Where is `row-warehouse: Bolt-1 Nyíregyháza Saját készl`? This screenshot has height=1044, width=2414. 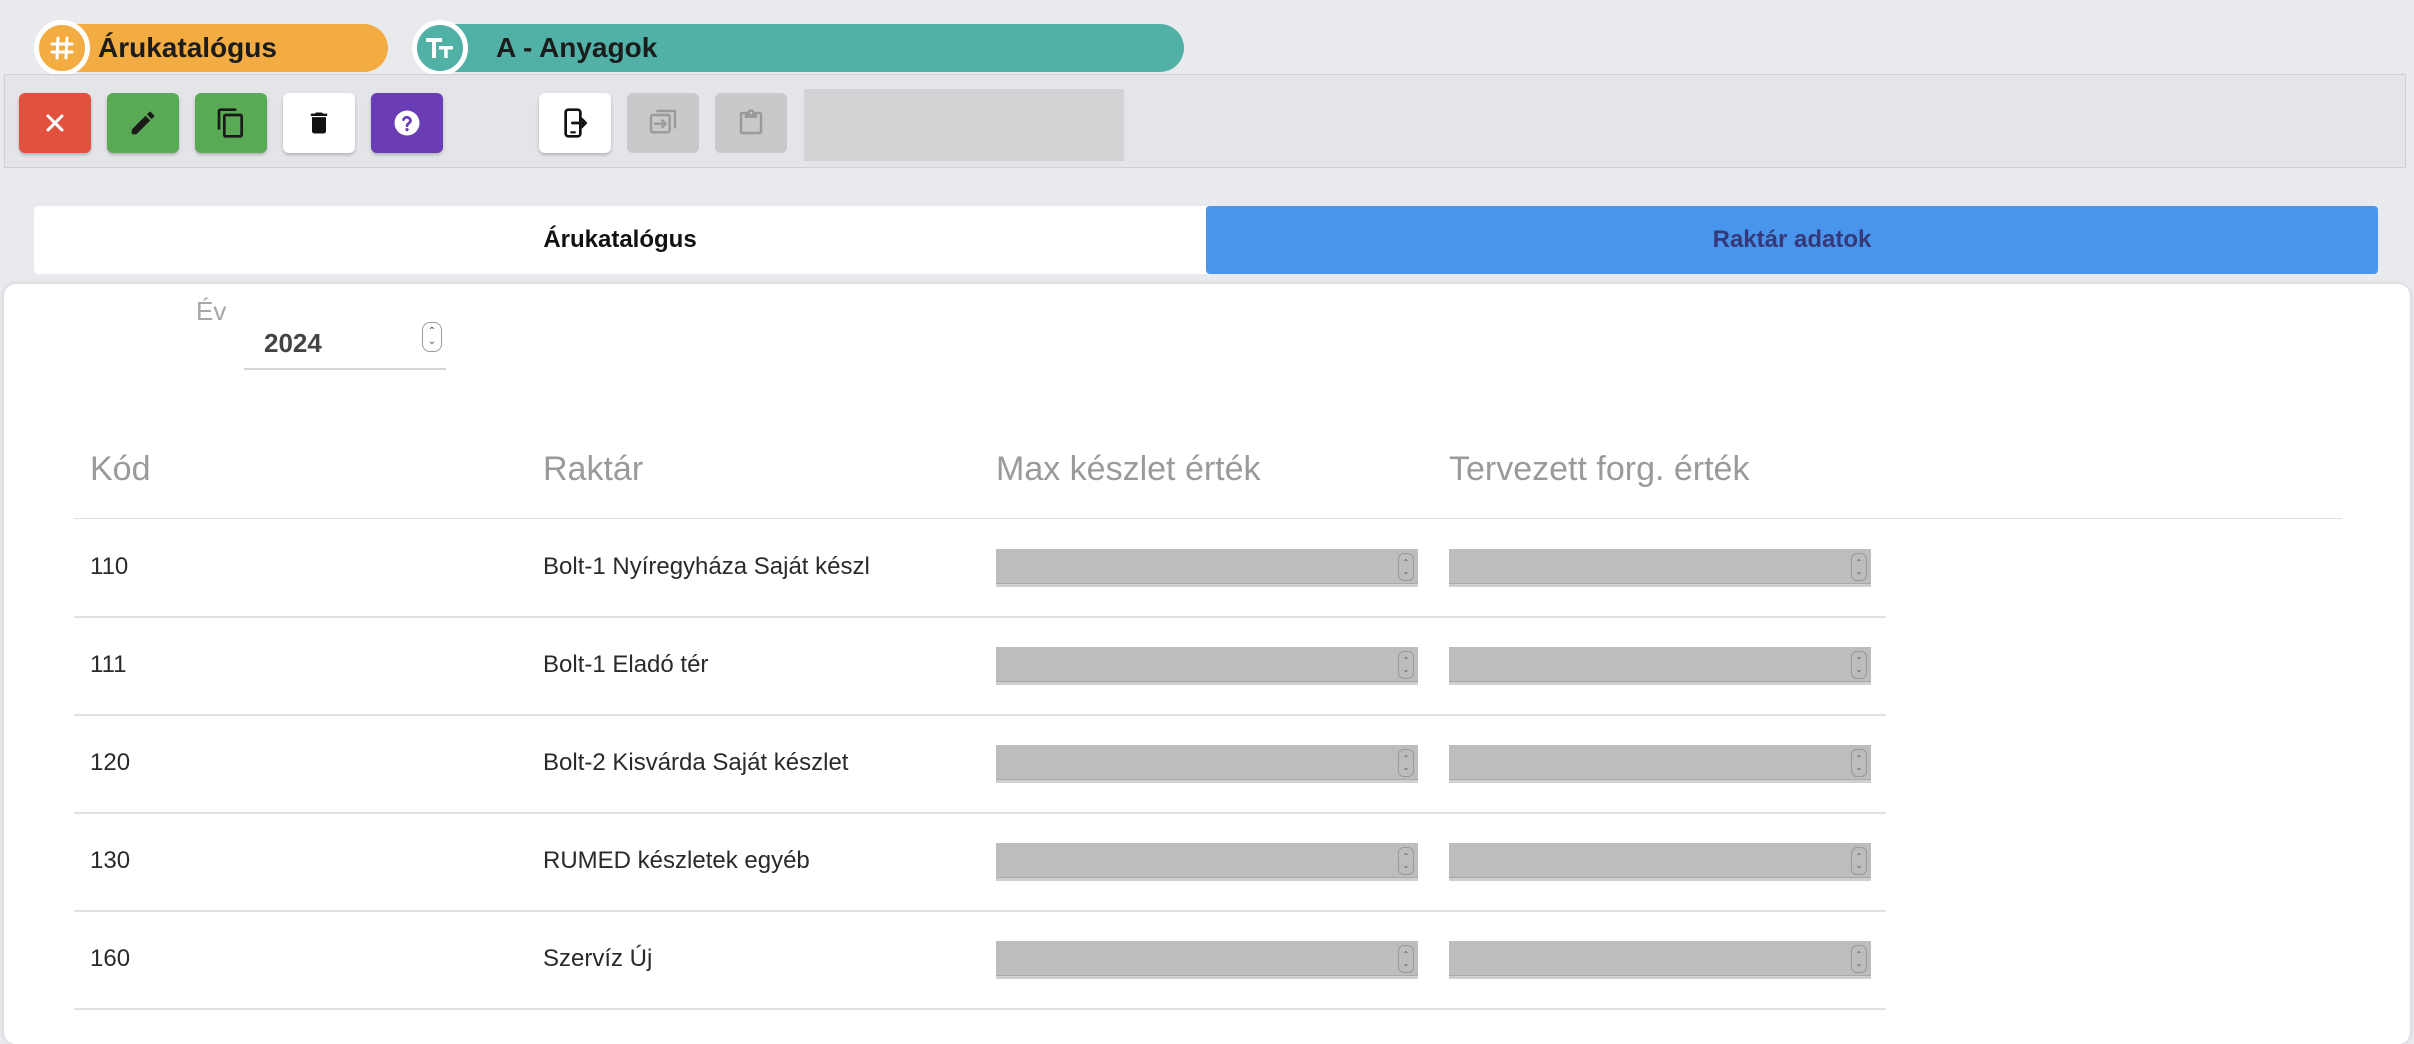 row-warehouse: Bolt-1 Nyíregyháza Saját készl is located at coordinates (706, 566).